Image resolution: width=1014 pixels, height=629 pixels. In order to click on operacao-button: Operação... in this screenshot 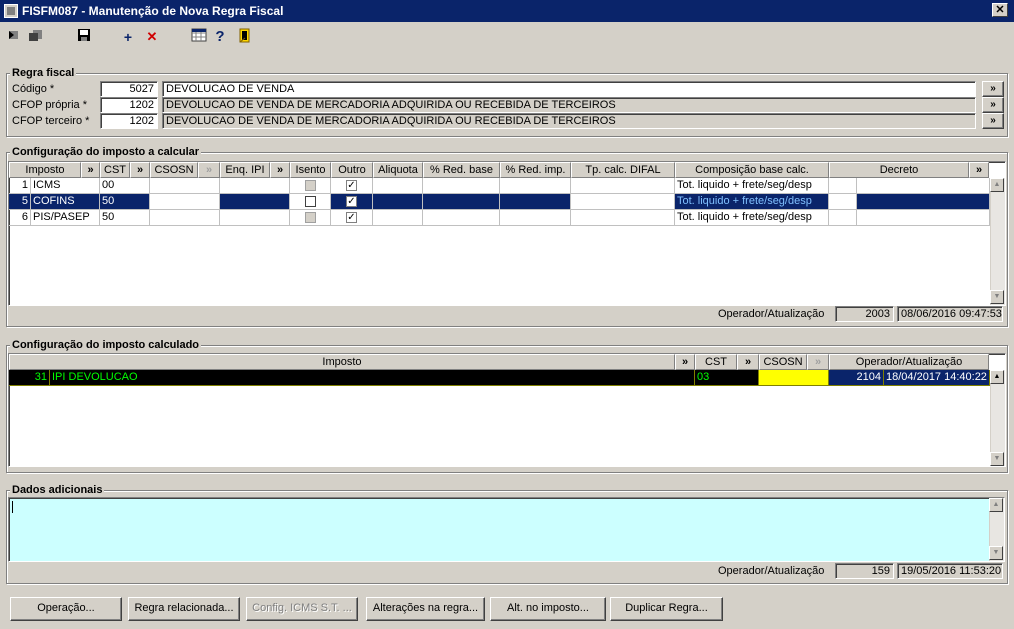, I will do `click(66, 609)`.